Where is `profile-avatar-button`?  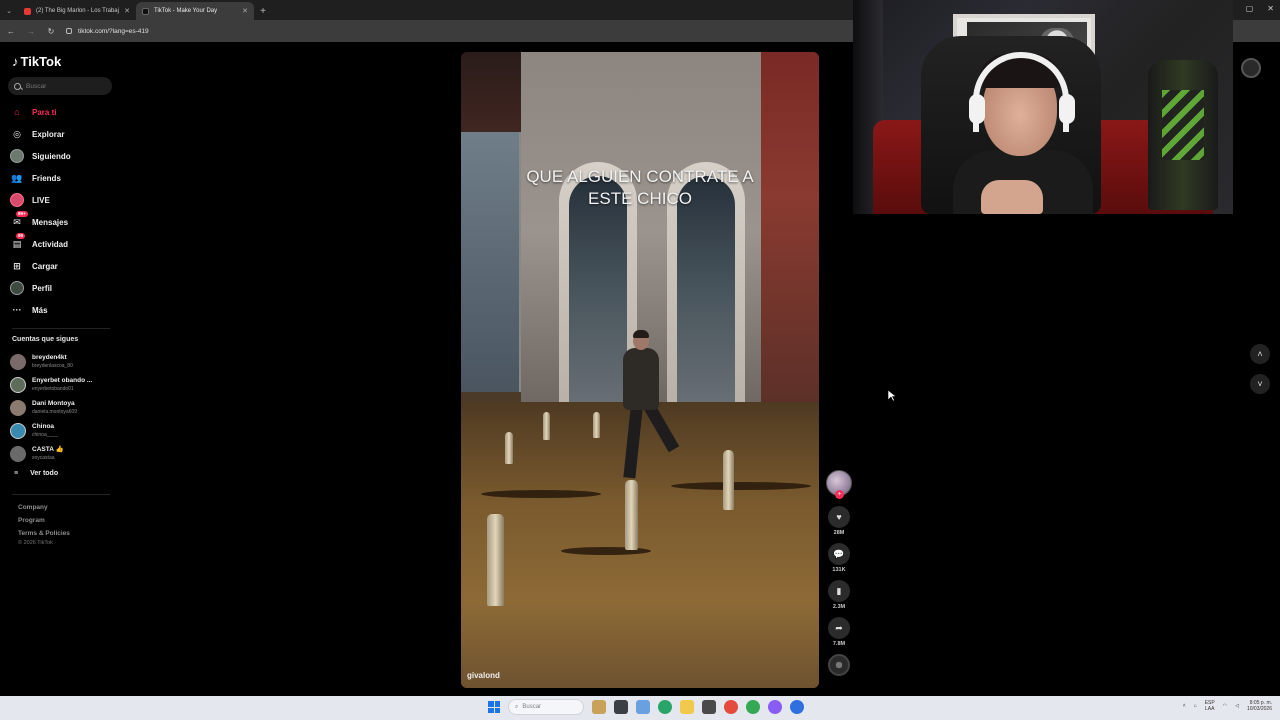 profile-avatar-button is located at coordinates (1251, 68).